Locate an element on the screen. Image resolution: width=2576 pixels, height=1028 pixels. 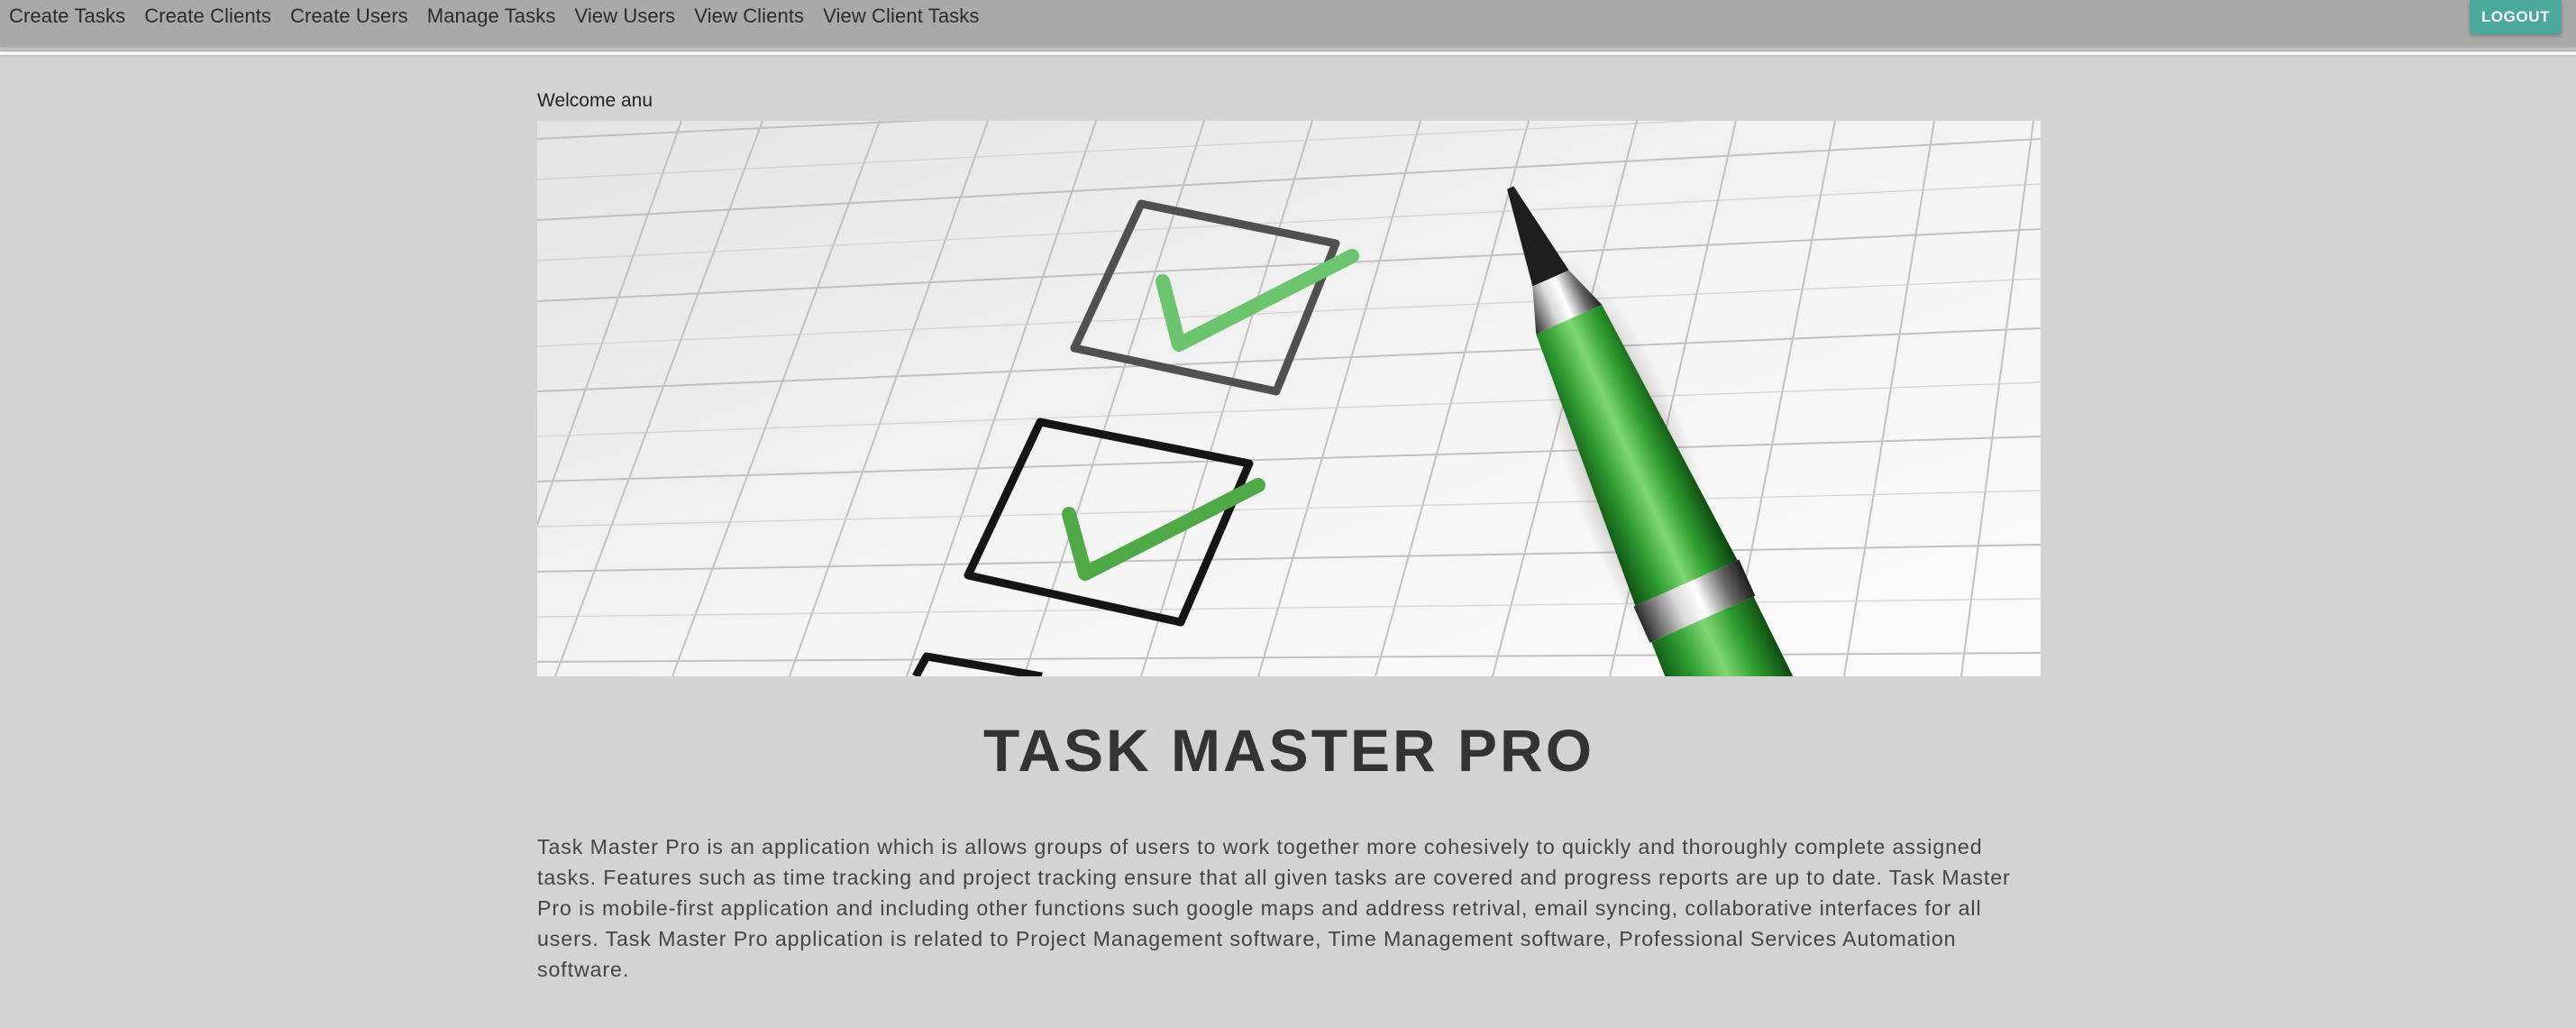
nav-link-manage-tasks: Manage Tasks is located at coordinates (491, 16).